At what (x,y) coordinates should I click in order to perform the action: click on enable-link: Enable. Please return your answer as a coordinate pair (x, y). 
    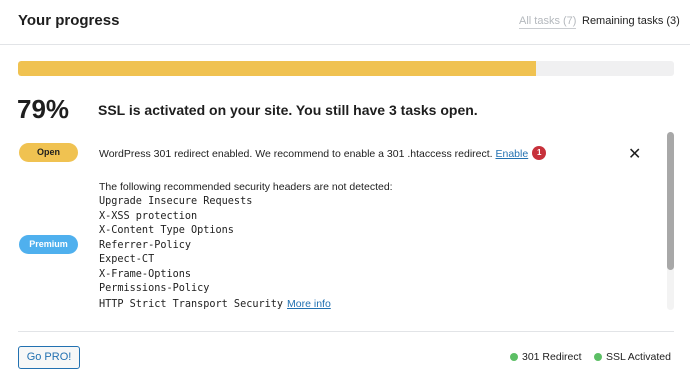
    Looking at the image, I should click on (512, 154).